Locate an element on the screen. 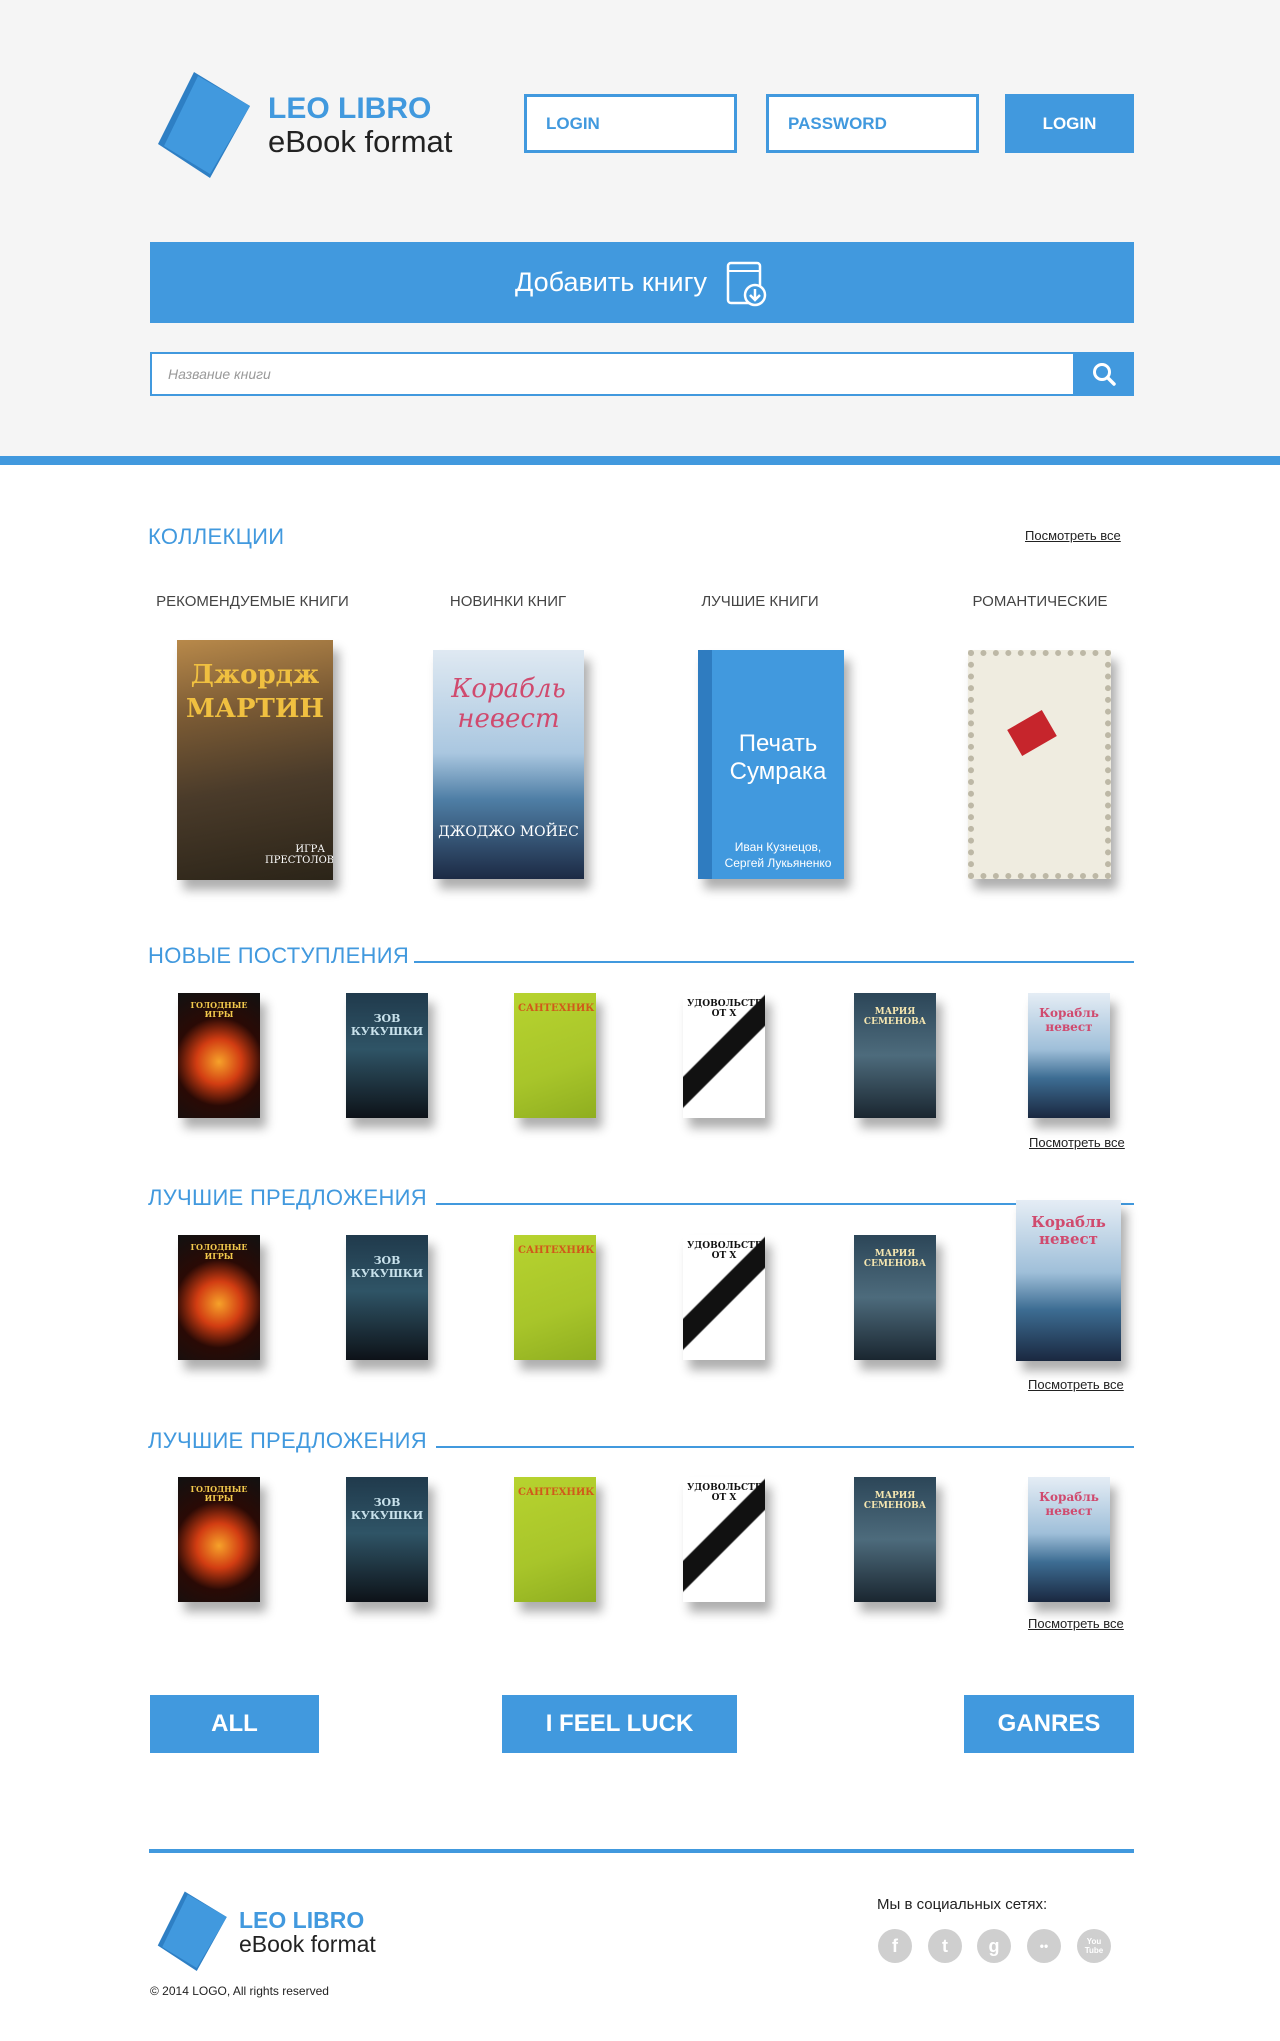  footer-logo: LEO LIBRO eBook format is located at coordinates (280, 1929).